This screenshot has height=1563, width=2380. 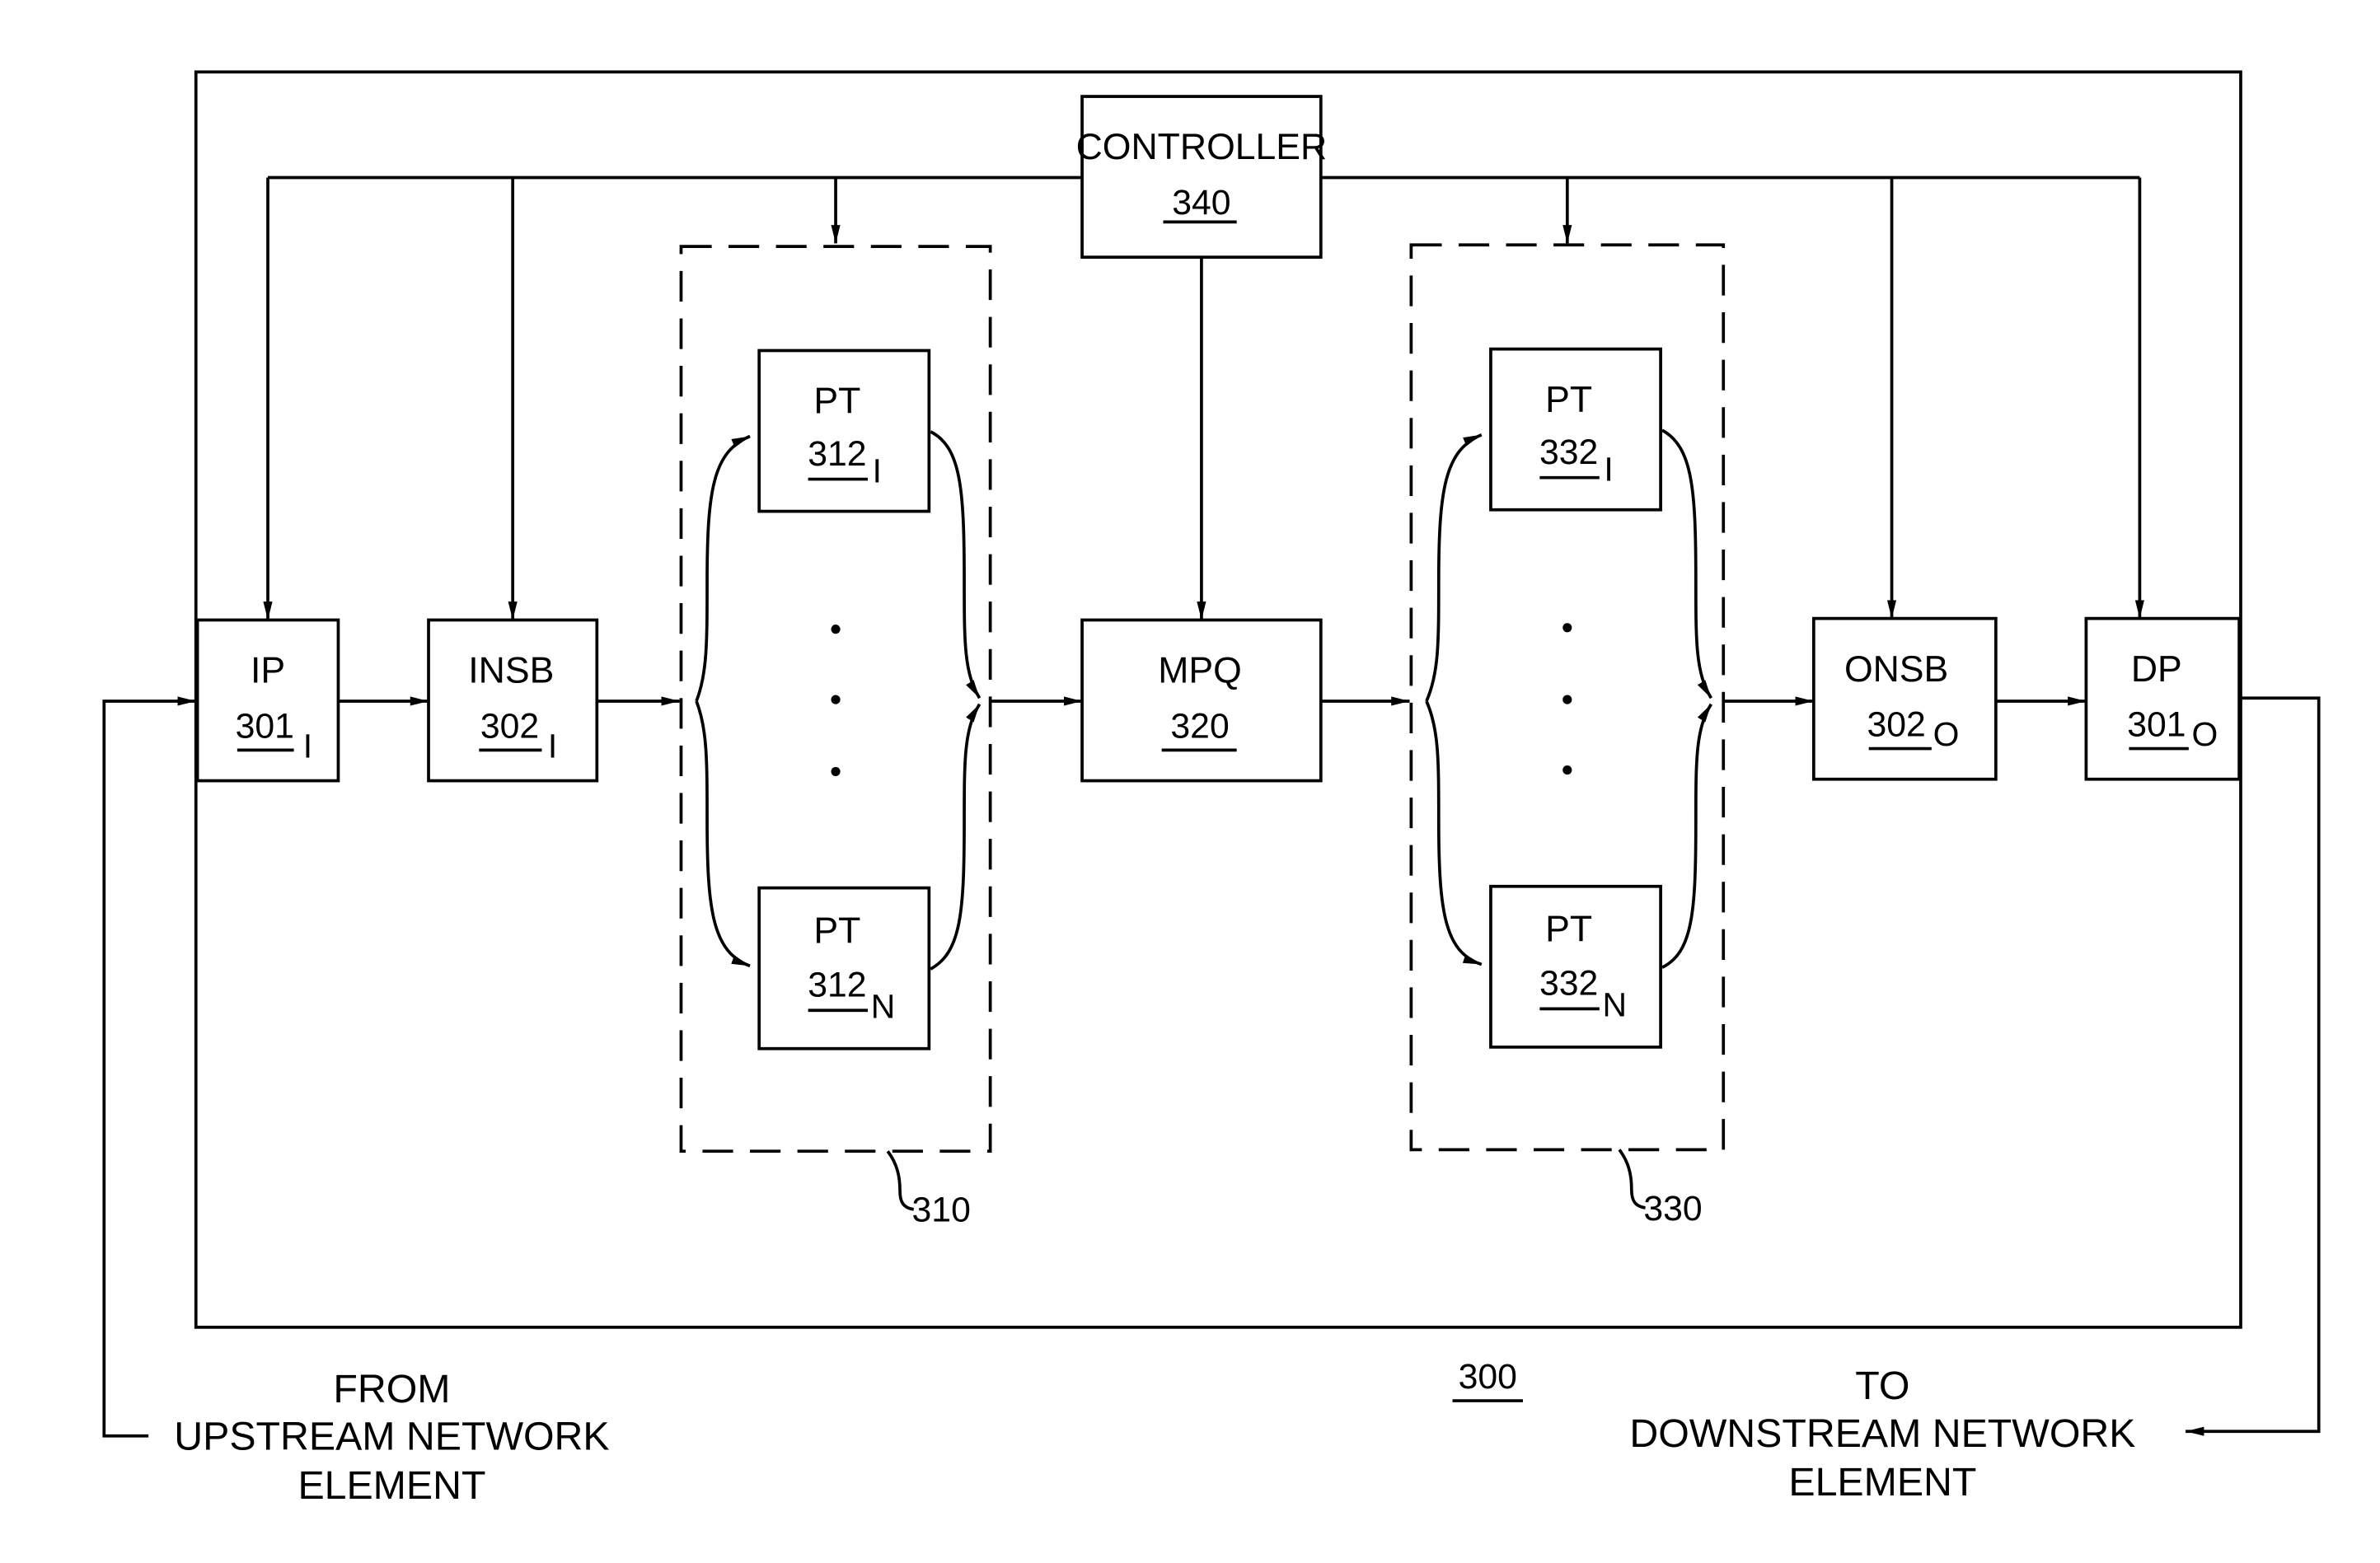 I want to click on pt-312-last: PT 312 N, so click(x=844, y=968).